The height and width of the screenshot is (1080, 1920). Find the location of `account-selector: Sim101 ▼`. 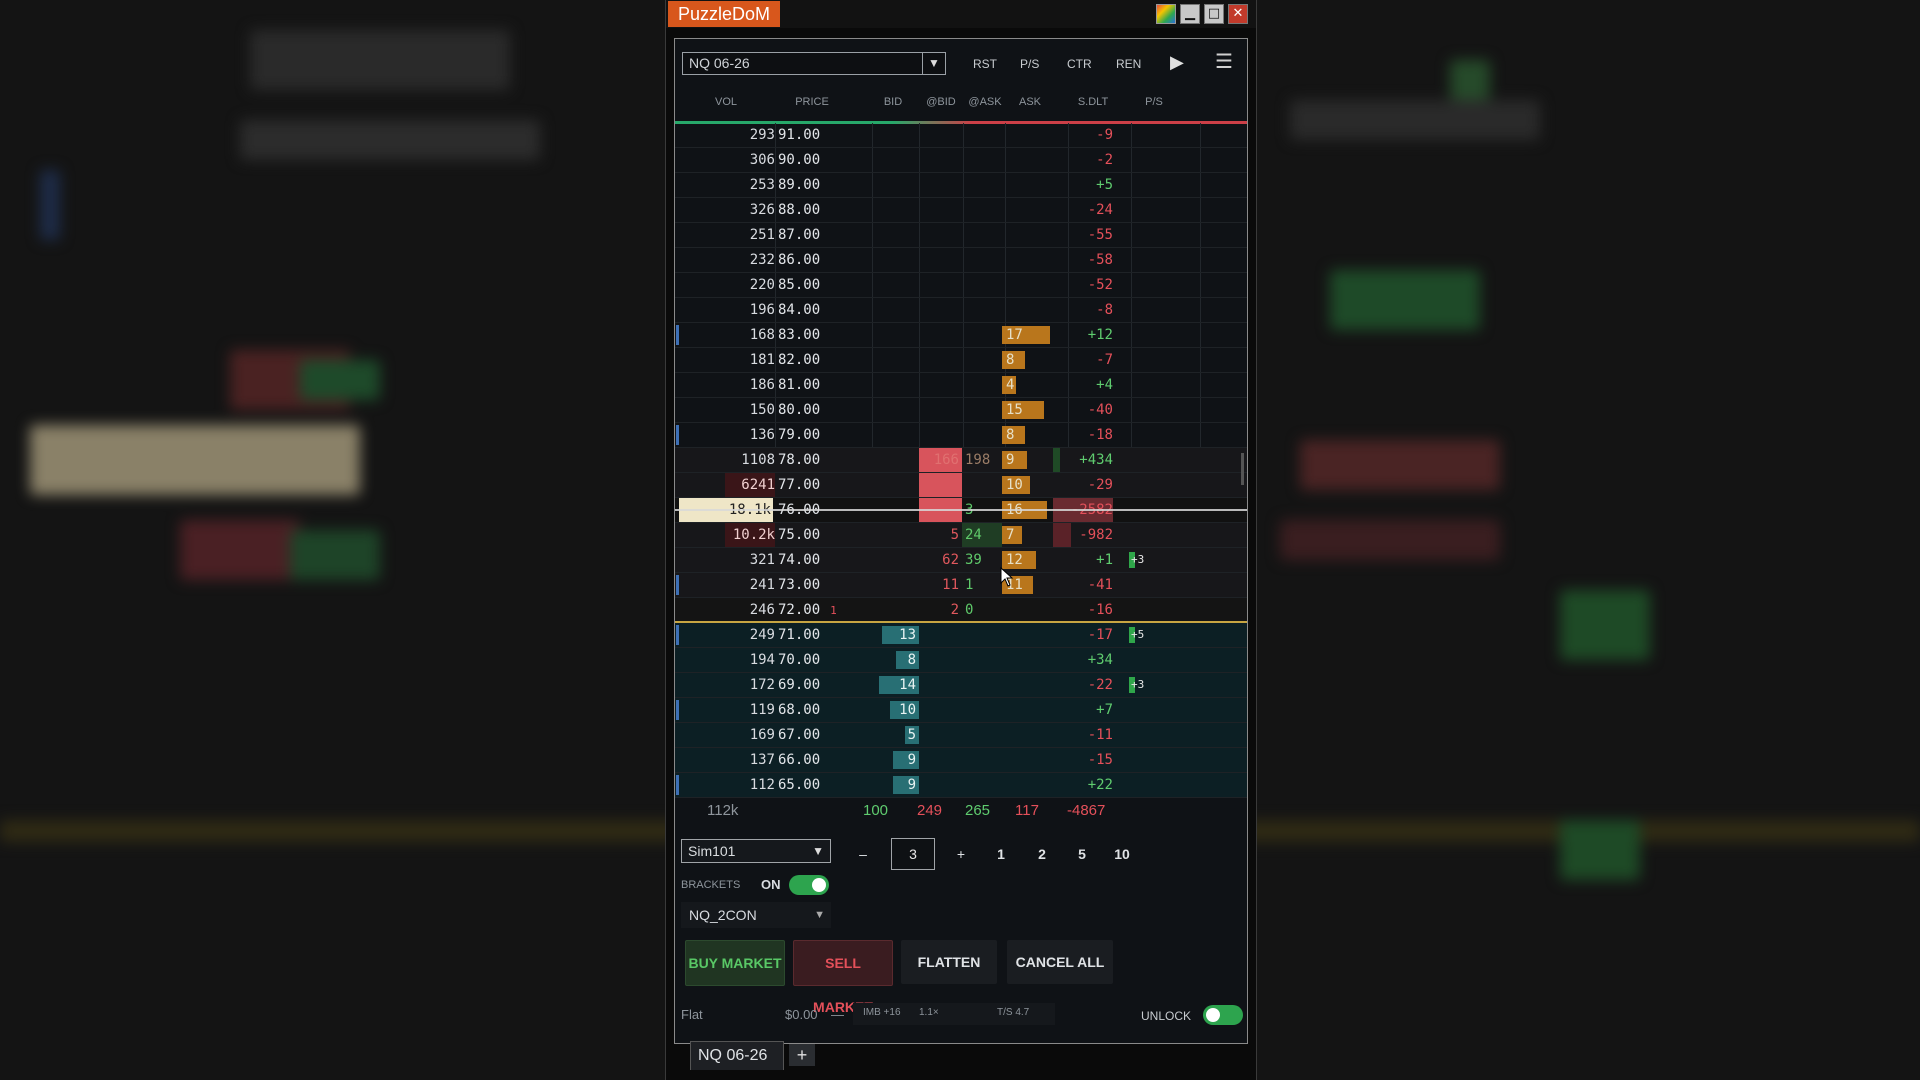

account-selector: Sim101 ▼ is located at coordinates (756, 851).